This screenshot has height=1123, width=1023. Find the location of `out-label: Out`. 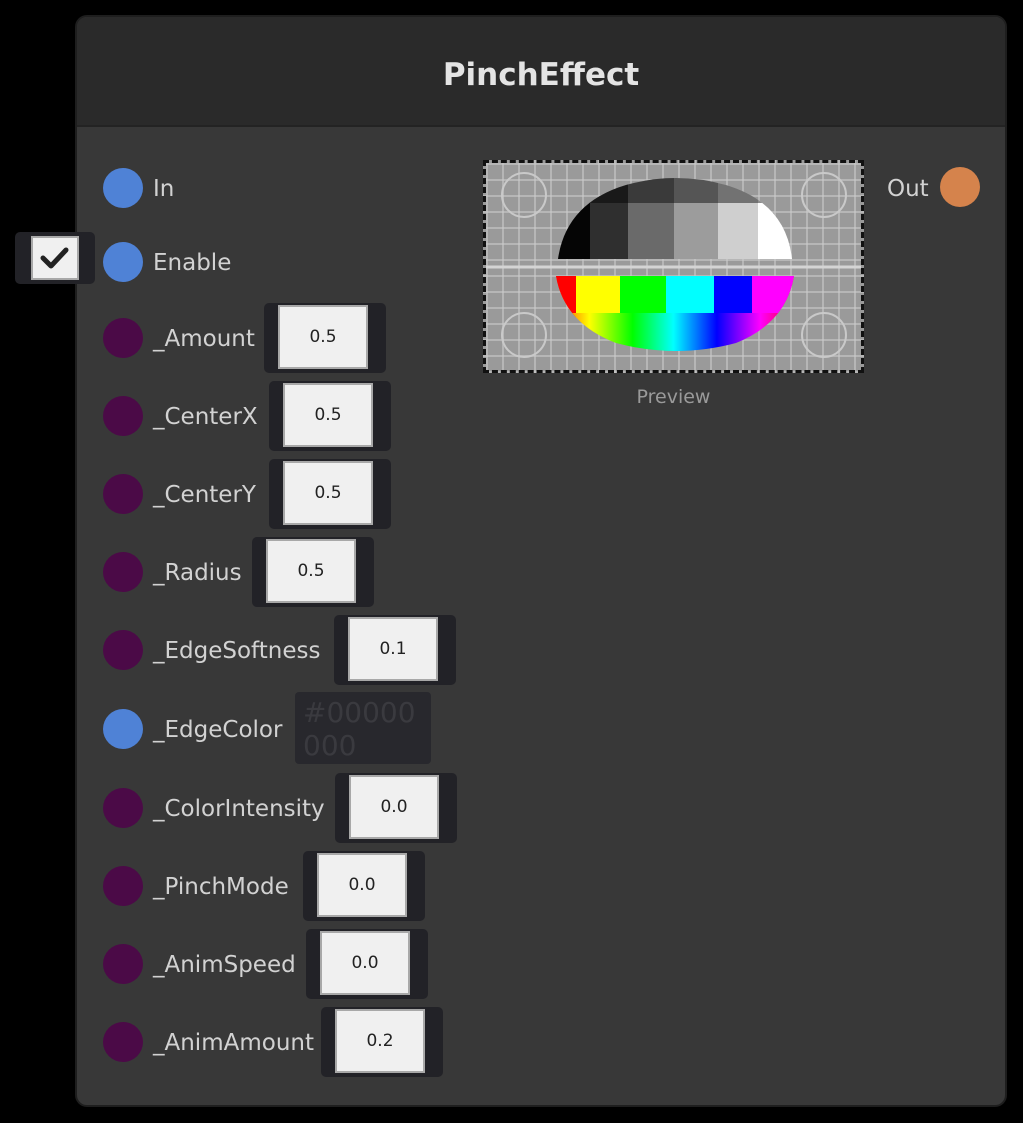

out-label: Out is located at coordinates (908, 189).